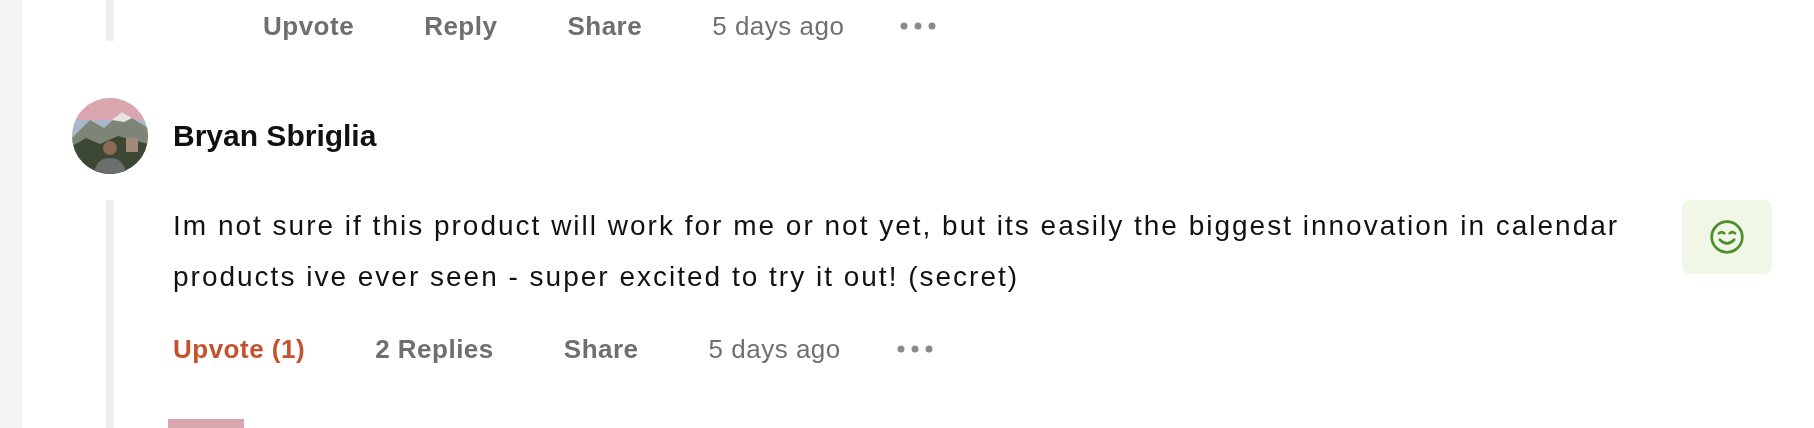  I want to click on reaction-button, so click(1727, 237).